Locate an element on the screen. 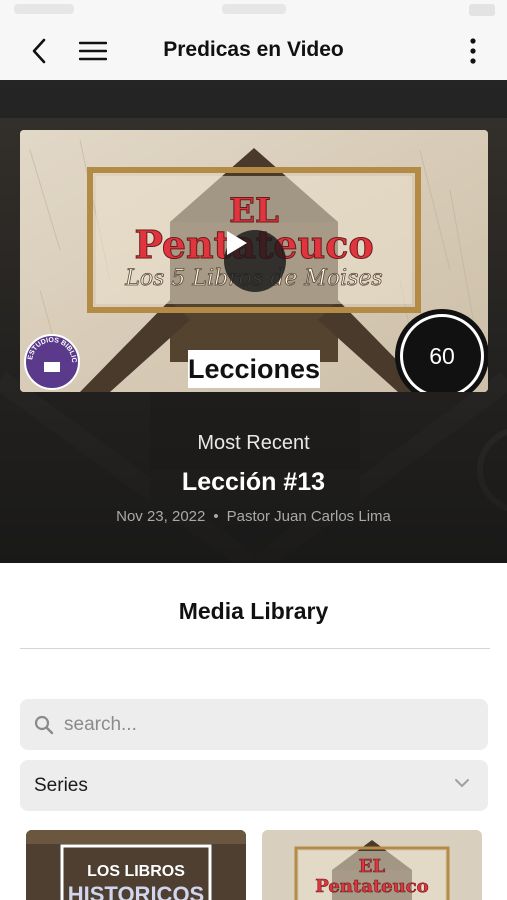 This screenshot has height=900, width=507. status-center is located at coordinates (254, 9).